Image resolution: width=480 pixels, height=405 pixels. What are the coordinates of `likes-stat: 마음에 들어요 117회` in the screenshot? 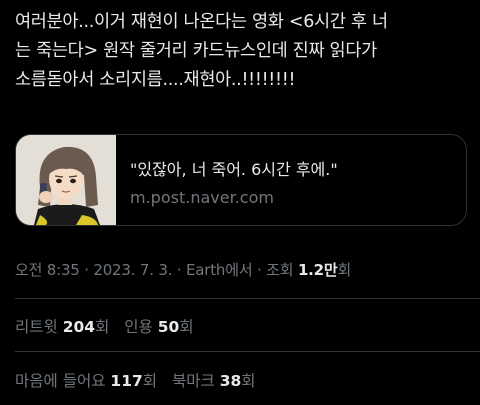 It's located at (86, 381).